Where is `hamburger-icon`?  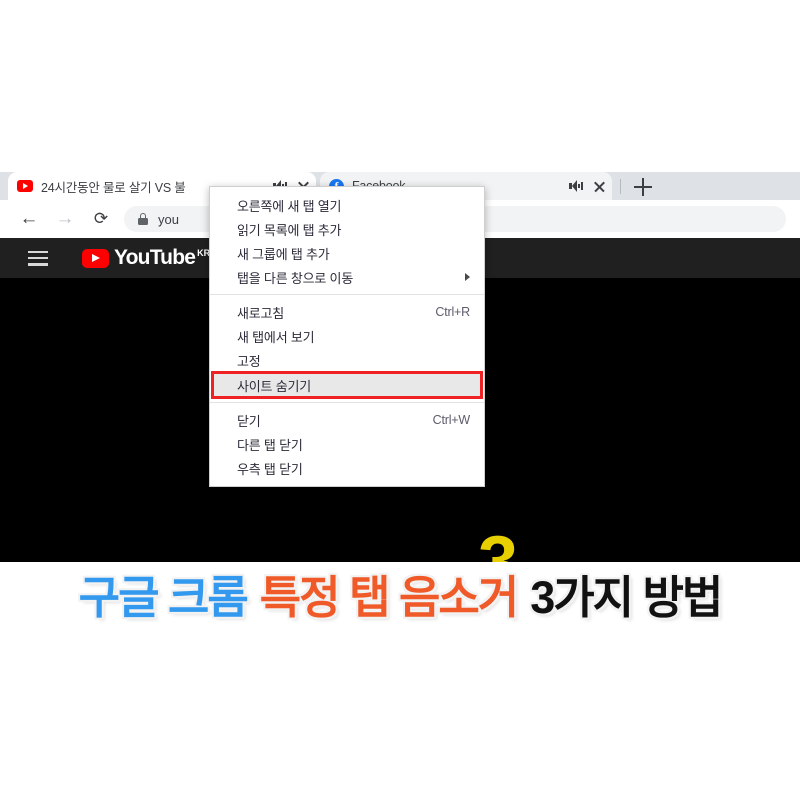 hamburger-icon is located at coordinates (38, 258).